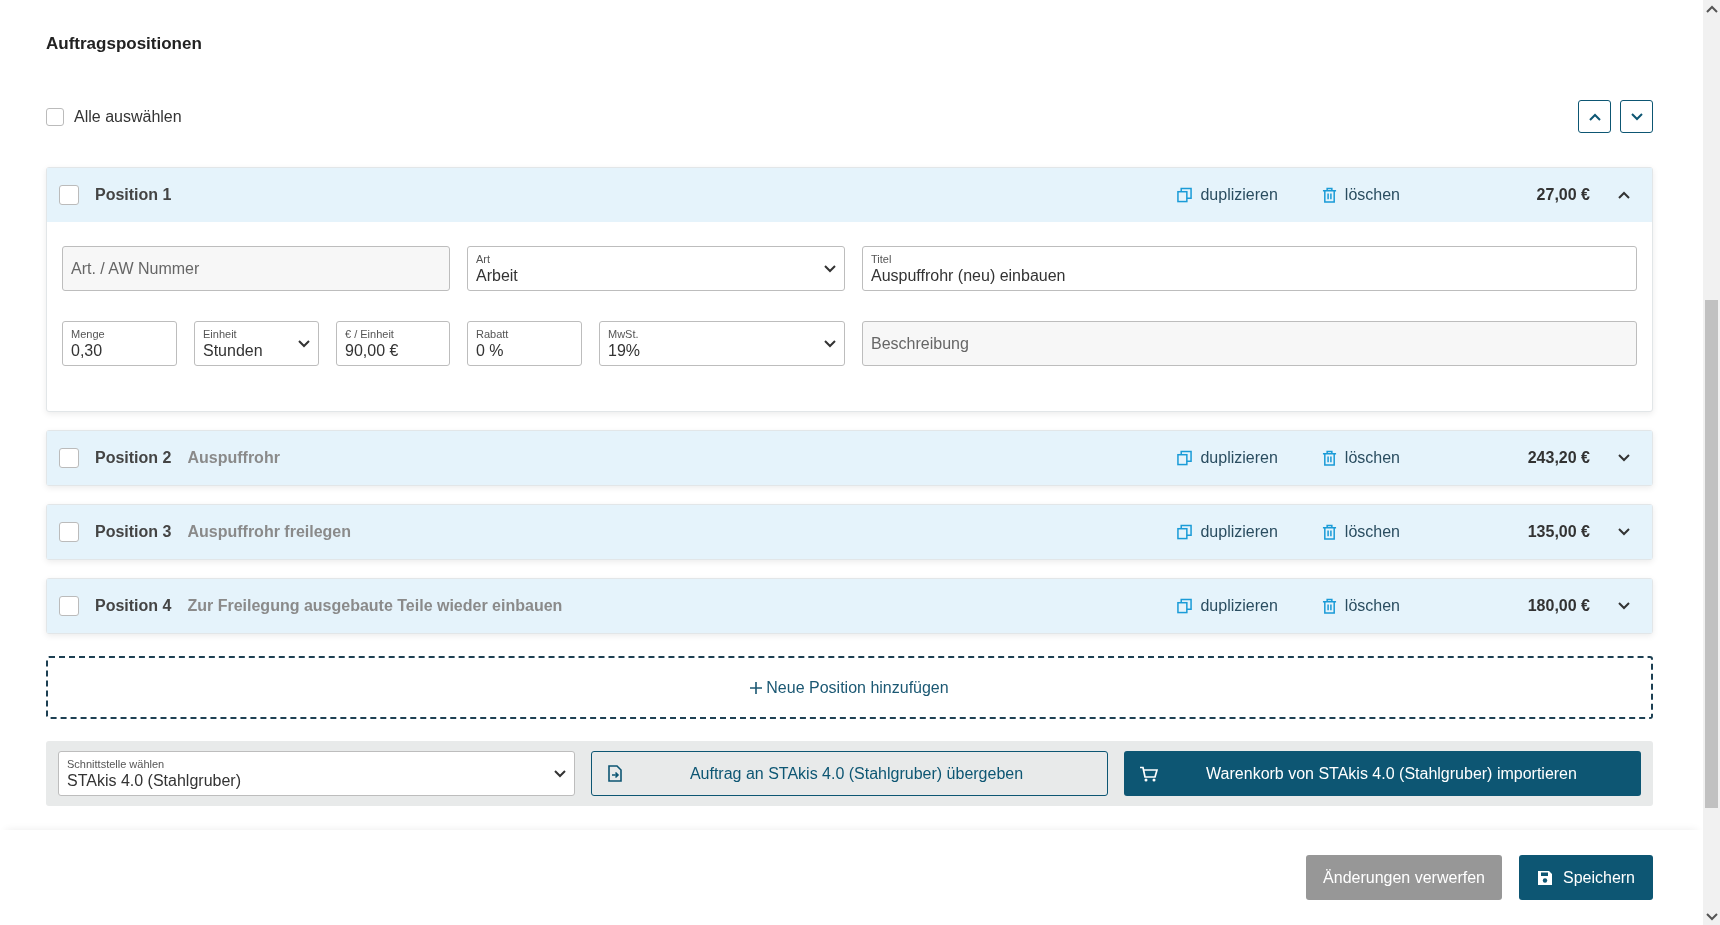  Describe the element at coordinates (128, 116) in the screenshot. I see `select-all-label: Alle auswählen` at that location.